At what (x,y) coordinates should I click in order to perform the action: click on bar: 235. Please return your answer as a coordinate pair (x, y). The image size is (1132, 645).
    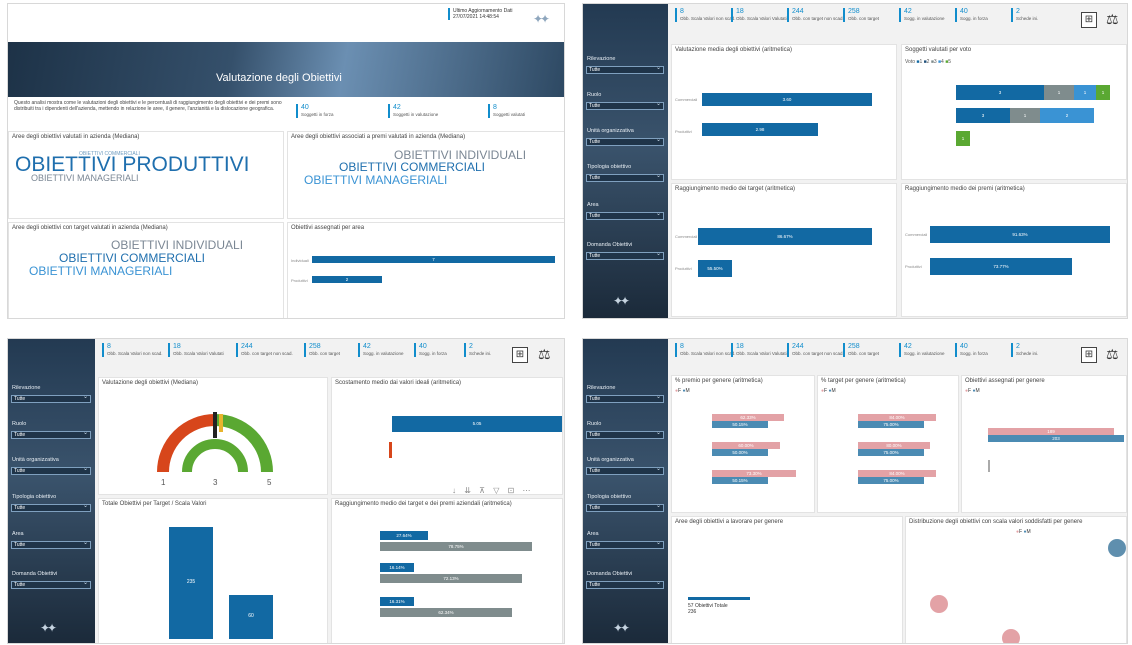
    Looking at the image, I should click on (191, 583).